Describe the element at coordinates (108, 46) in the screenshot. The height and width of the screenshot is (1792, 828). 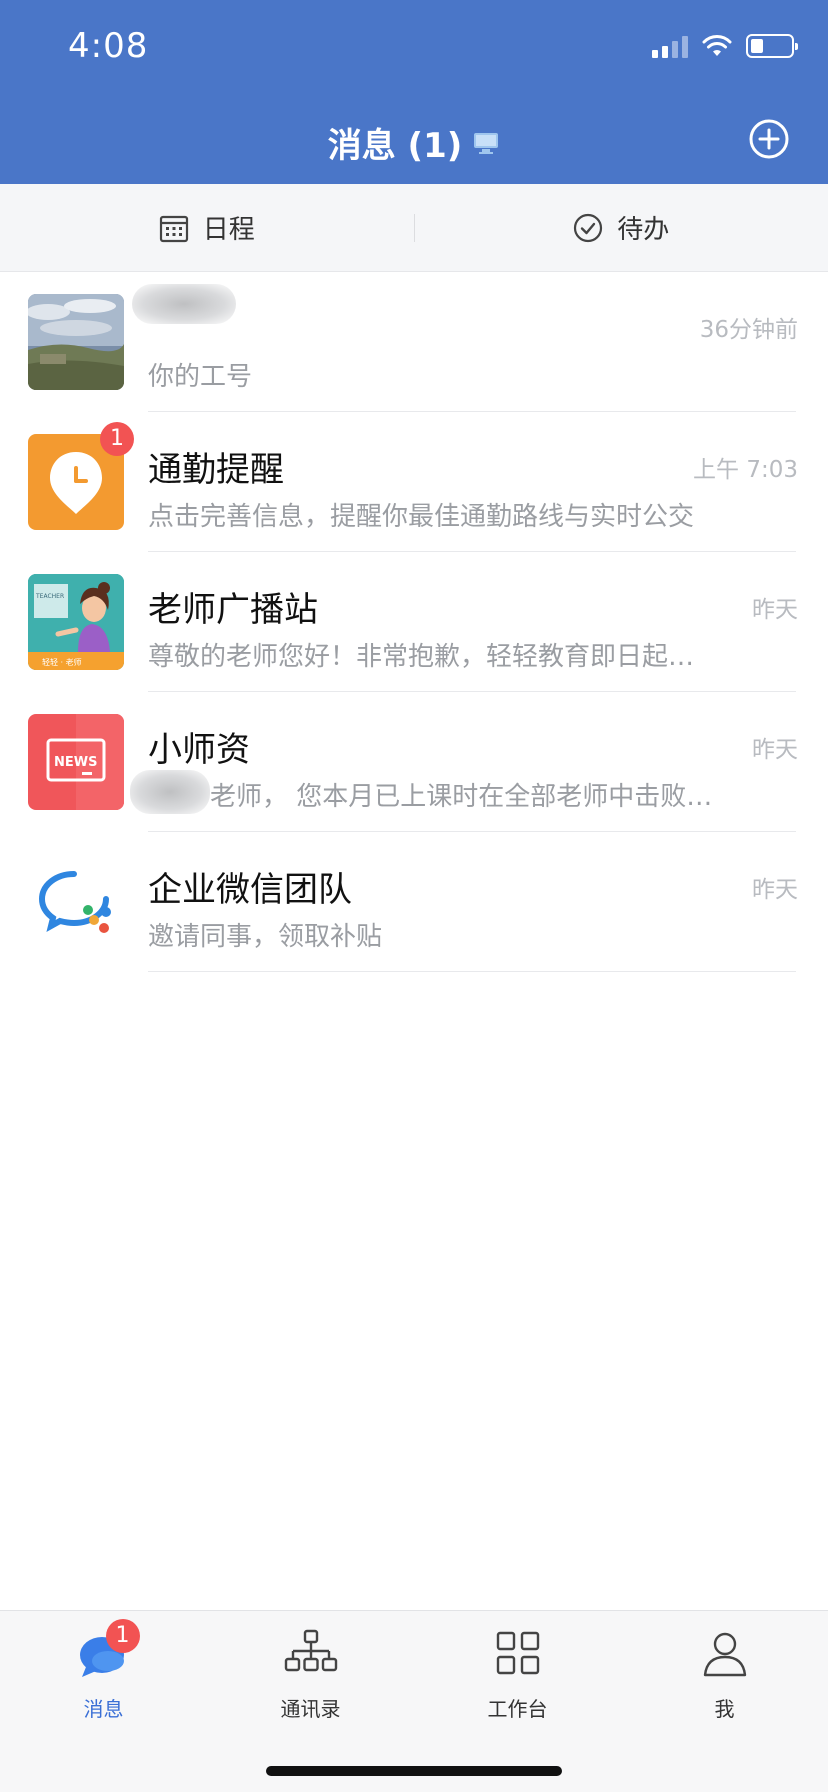
I see `status-time: 4:08` at that location.